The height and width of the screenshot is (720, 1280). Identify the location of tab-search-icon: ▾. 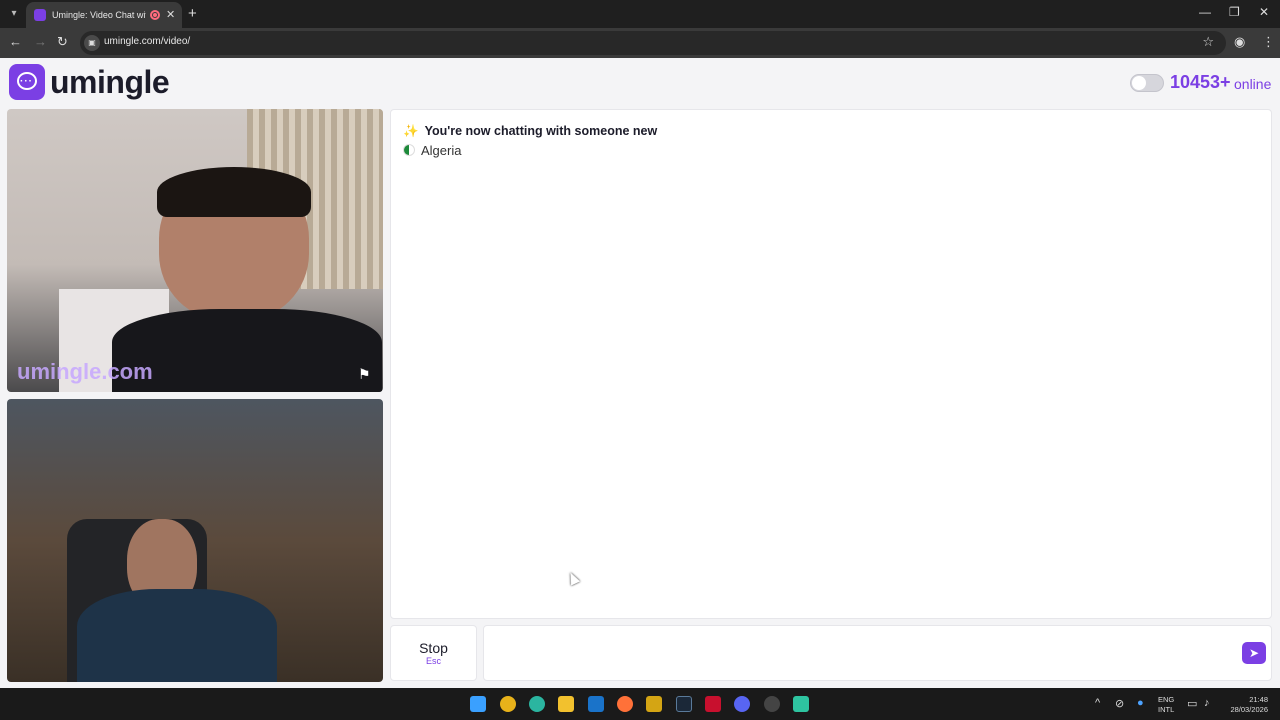
(14, 14).